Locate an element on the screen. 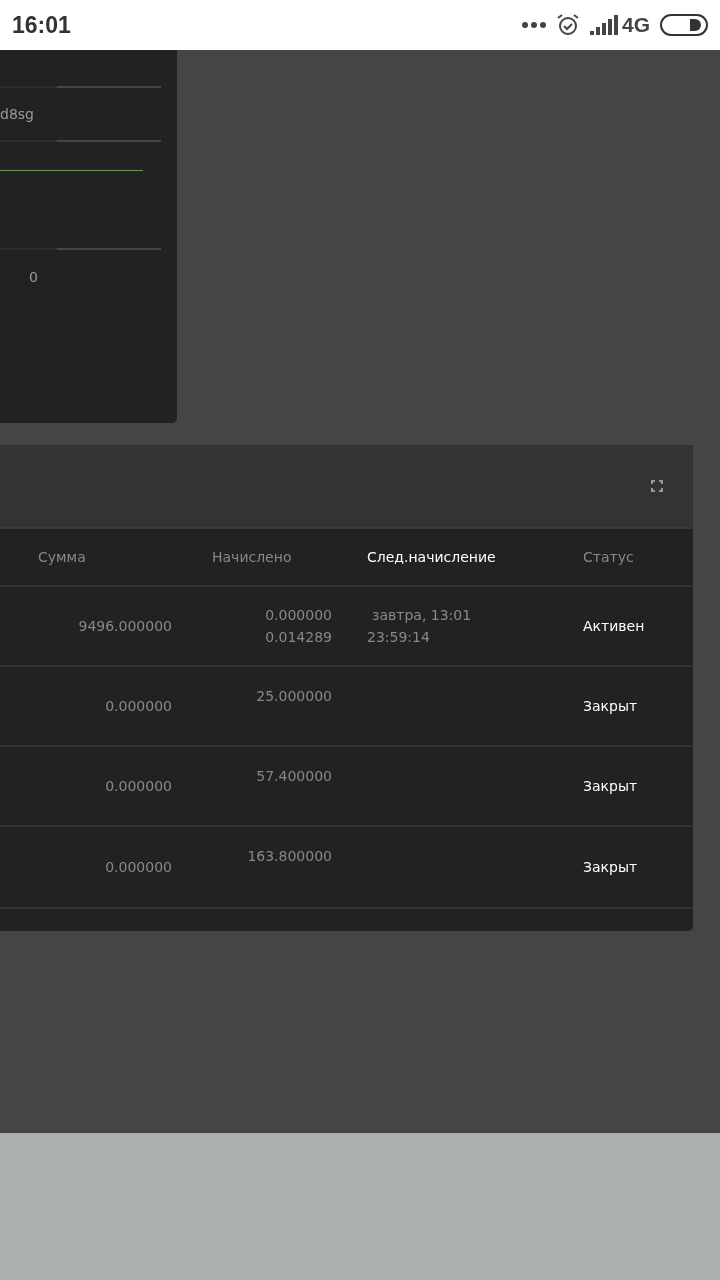 This screenshot has width=720, height=1280. status-cell-text: Активен is located at coordinates (614, 626).